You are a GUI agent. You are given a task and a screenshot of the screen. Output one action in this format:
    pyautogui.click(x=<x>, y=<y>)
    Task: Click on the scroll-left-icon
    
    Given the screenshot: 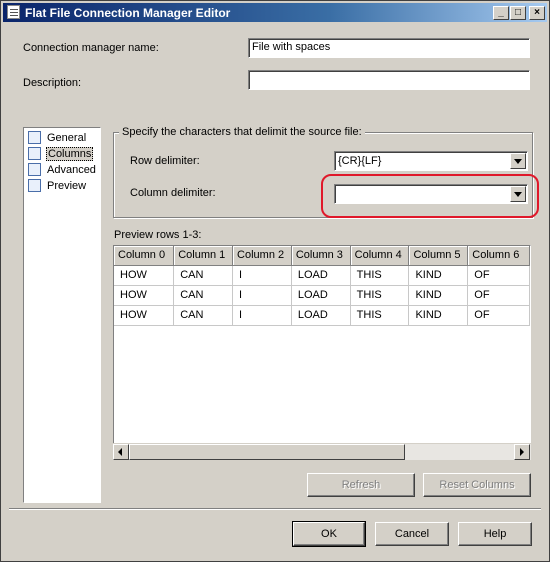 What is the action you would take?
    pyautogui.click(x=121, y=452)
    